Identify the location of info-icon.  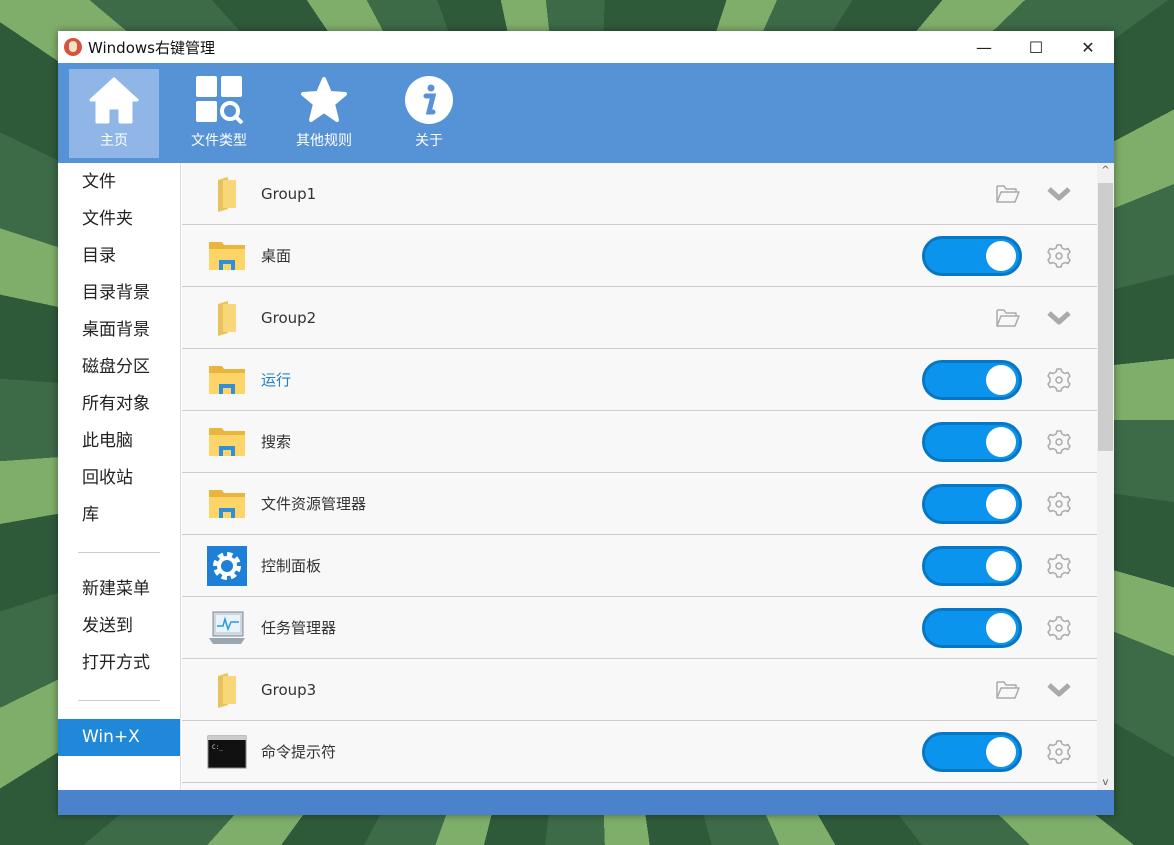
(429, 100).